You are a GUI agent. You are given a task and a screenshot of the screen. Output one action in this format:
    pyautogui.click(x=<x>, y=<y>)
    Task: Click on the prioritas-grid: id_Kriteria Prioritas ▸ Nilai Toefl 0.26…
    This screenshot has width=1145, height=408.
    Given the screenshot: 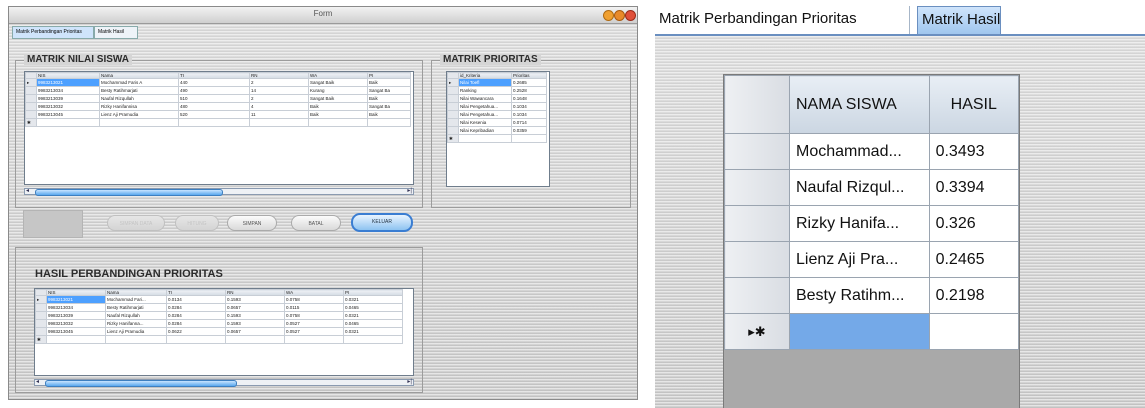 What is the action you would take?
    pyautogui.click(x=498, y=129)
    